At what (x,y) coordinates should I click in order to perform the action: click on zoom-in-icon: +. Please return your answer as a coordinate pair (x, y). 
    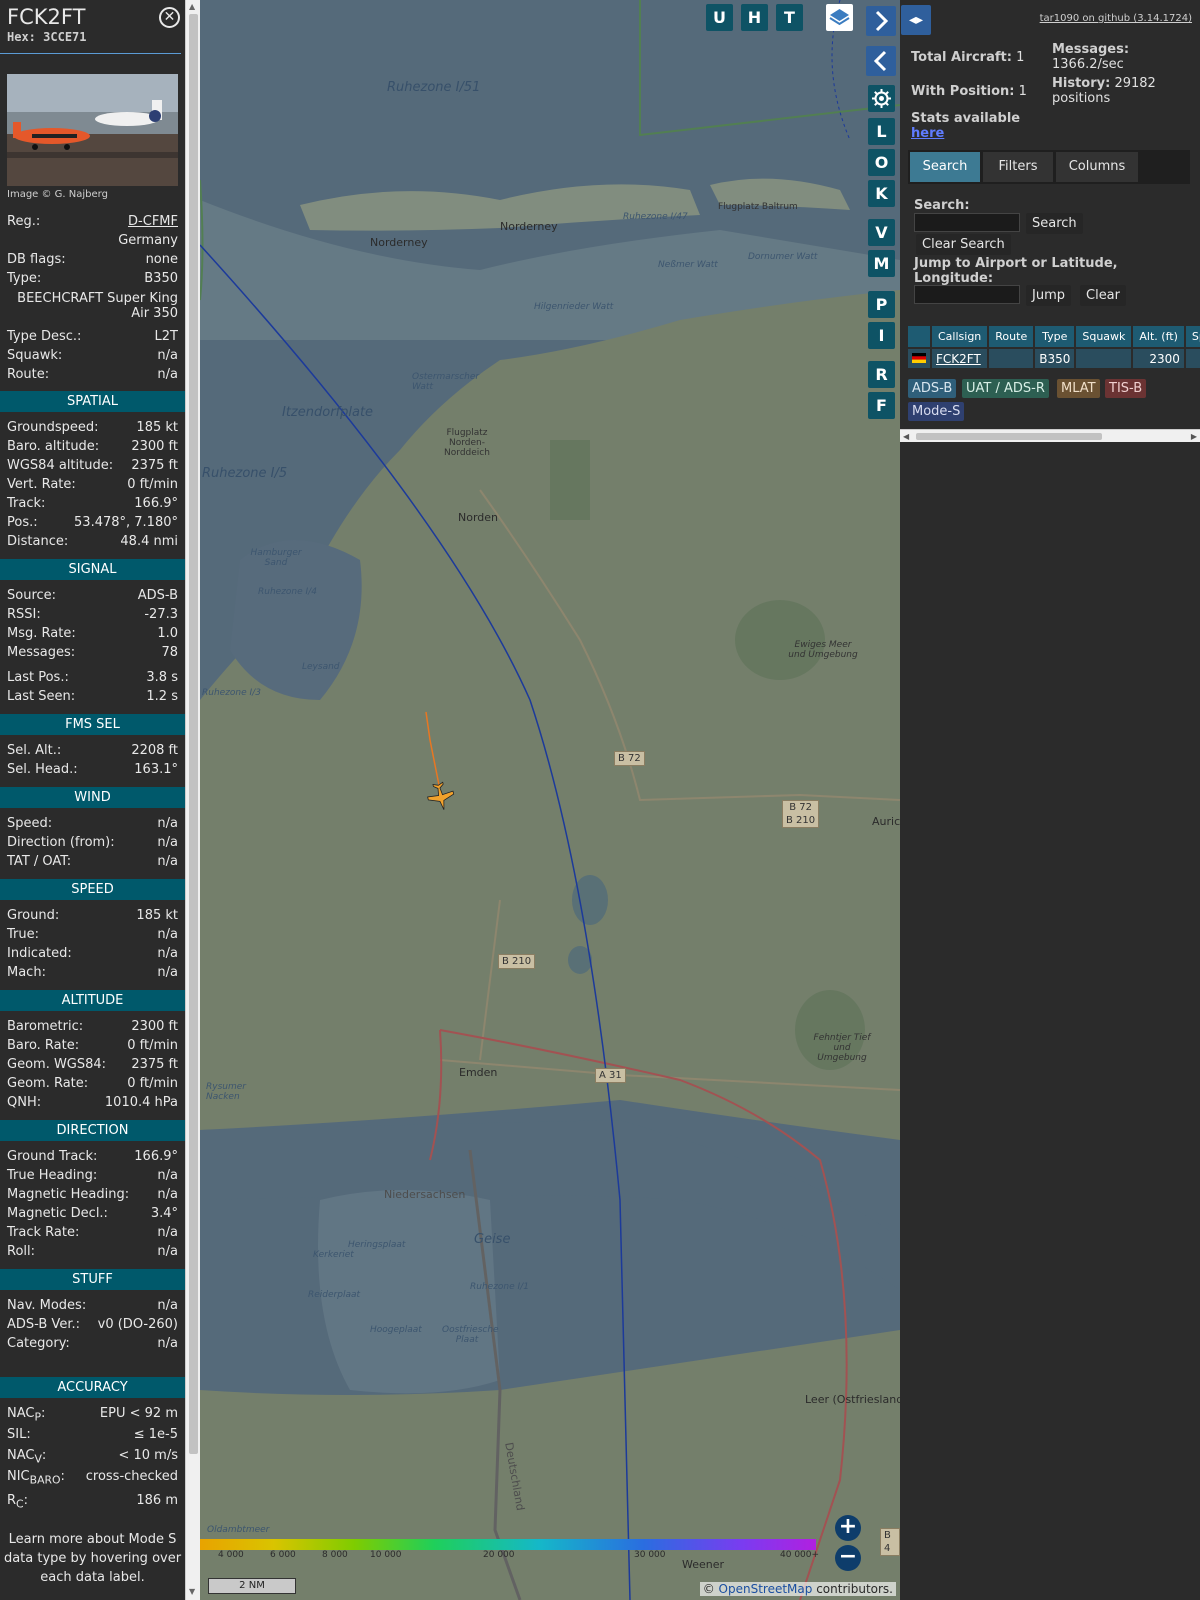
    Looking at the image, I should click on (848, 1528).